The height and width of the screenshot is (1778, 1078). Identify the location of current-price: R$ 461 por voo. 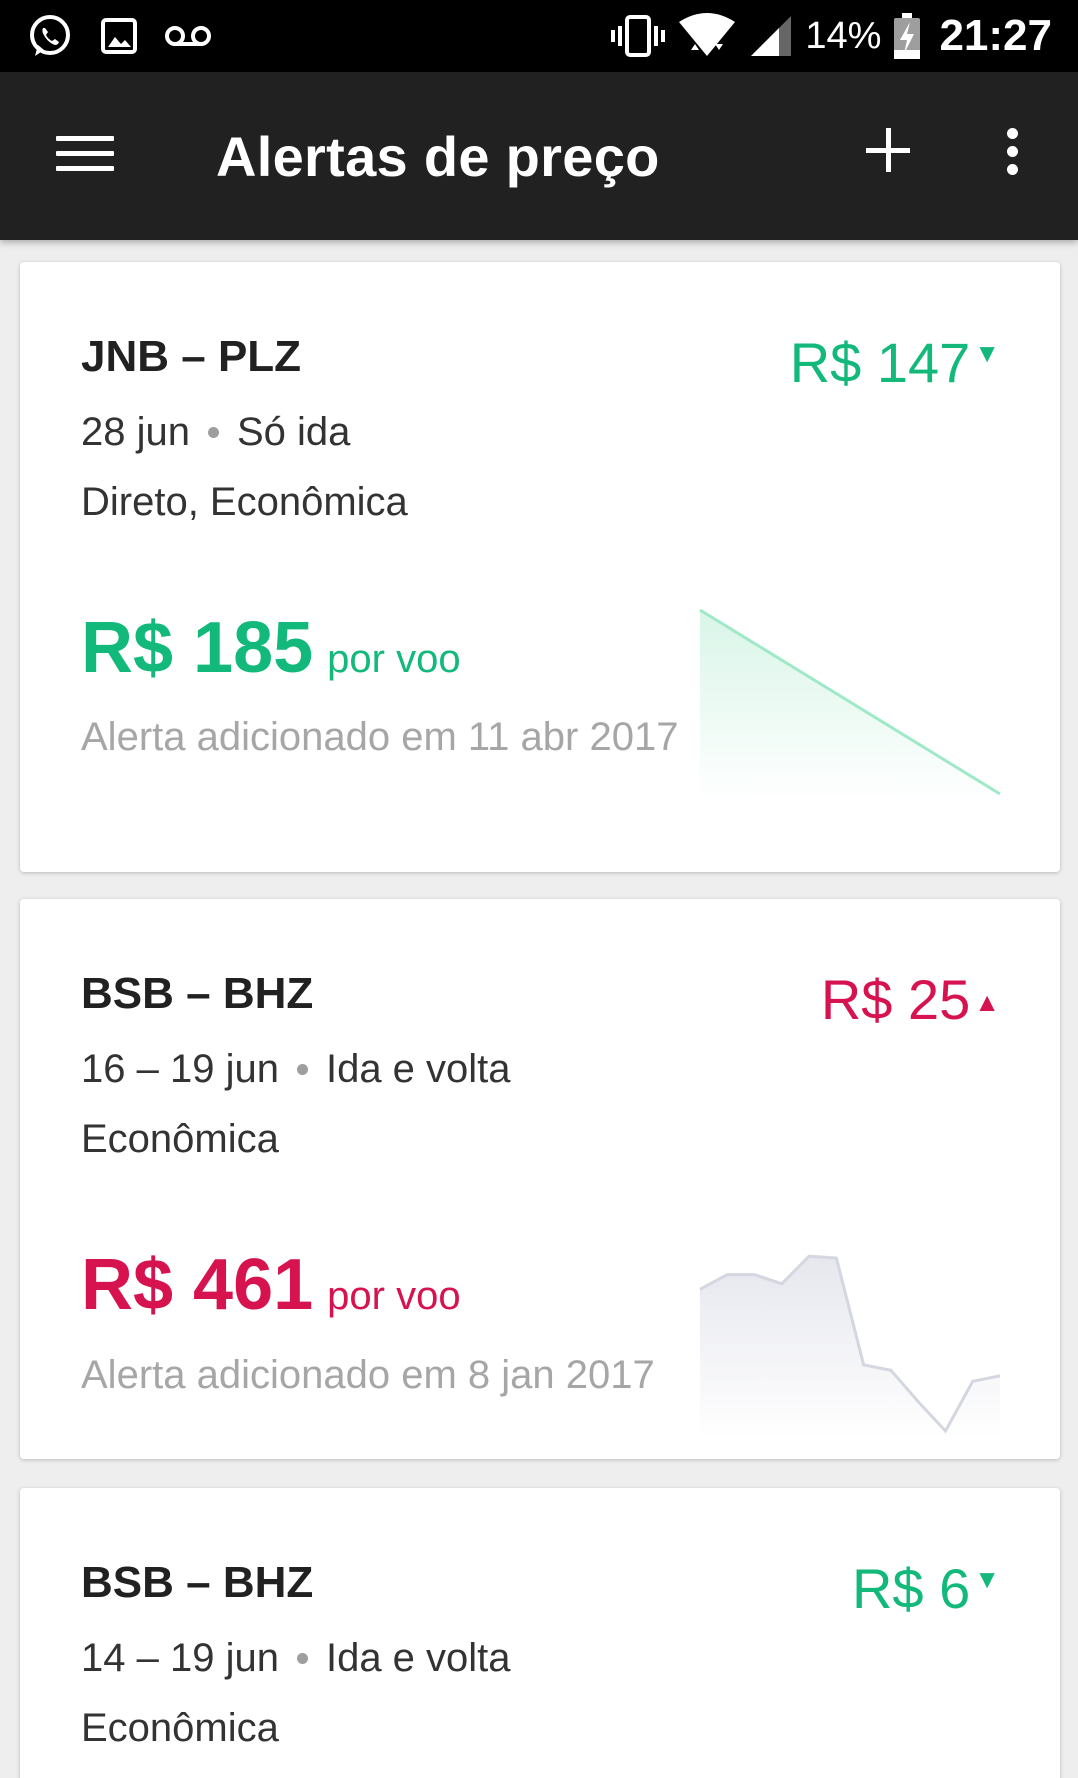
(271, 1285).